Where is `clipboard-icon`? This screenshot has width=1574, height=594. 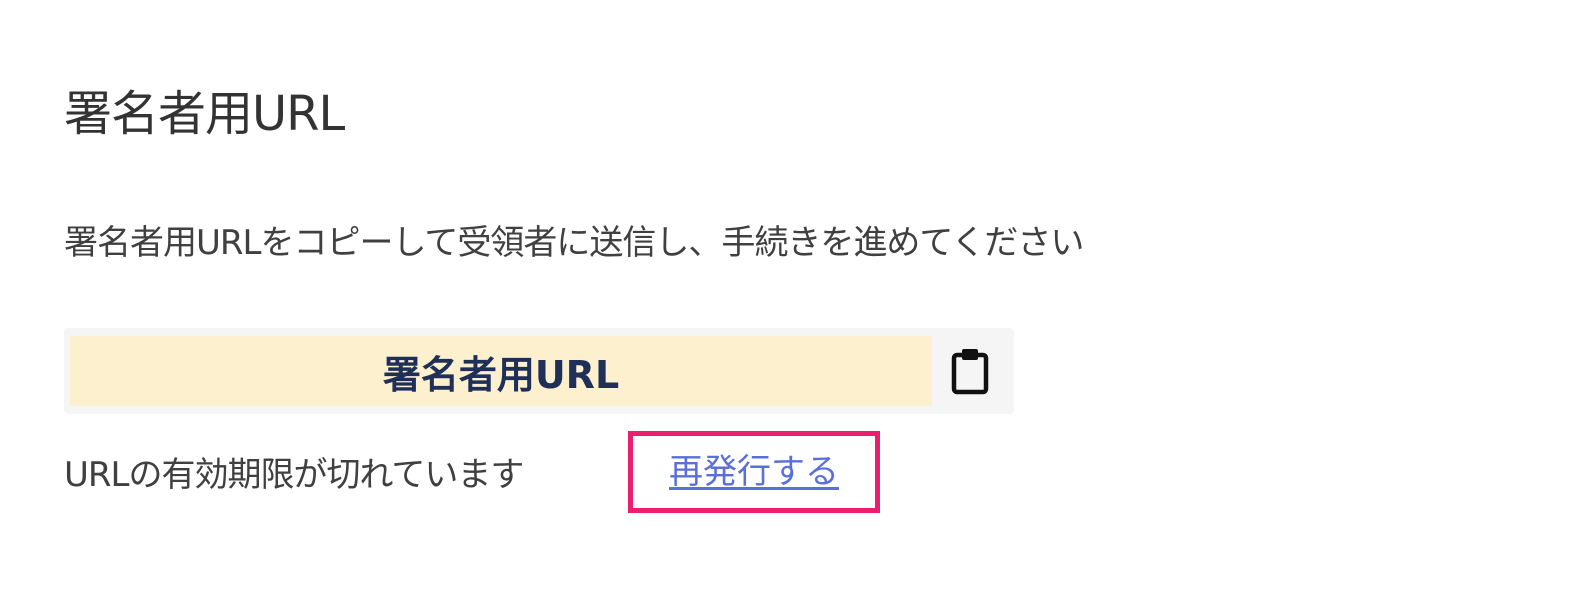
clipboard-icon is located at coordinates (970, 372).